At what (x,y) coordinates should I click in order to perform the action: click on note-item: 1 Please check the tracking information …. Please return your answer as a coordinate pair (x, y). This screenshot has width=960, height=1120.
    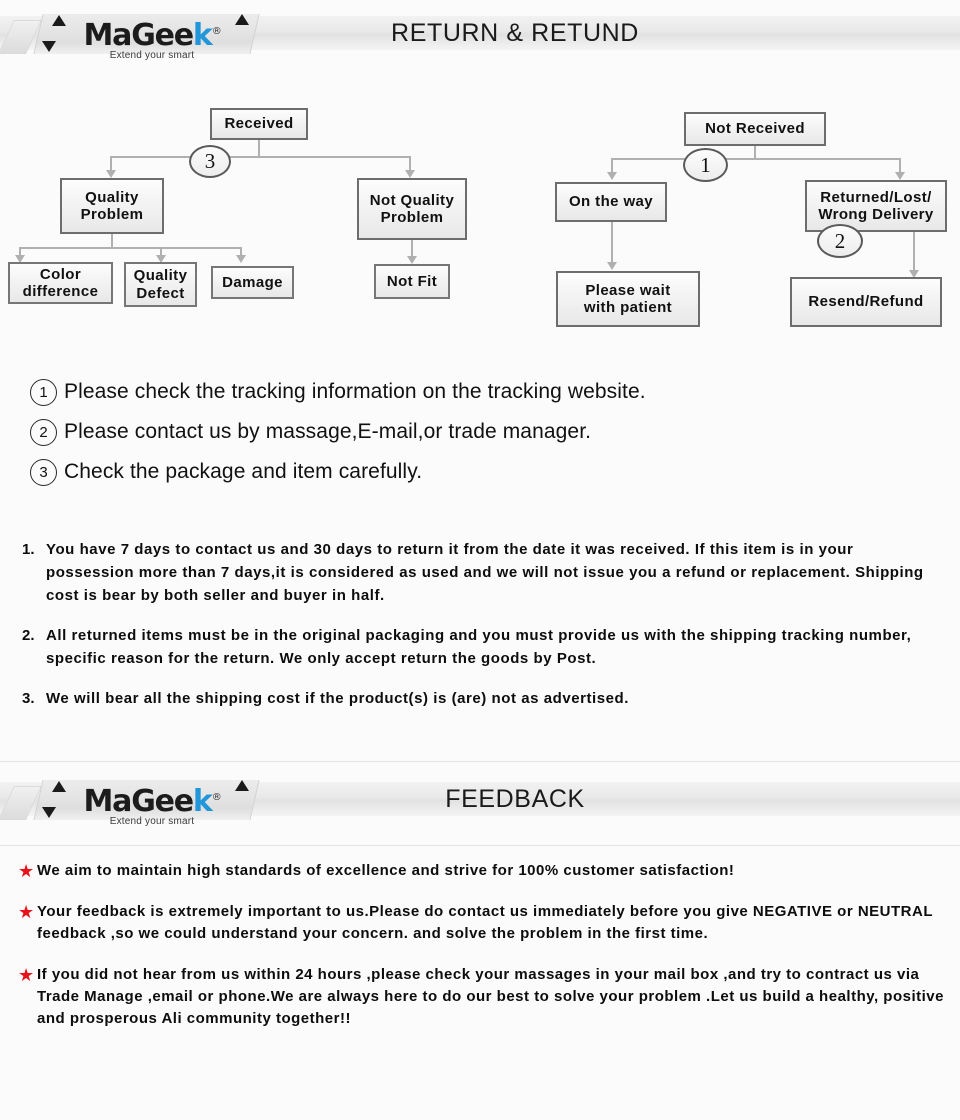
    Looking at the image, I should click on (480, 392).